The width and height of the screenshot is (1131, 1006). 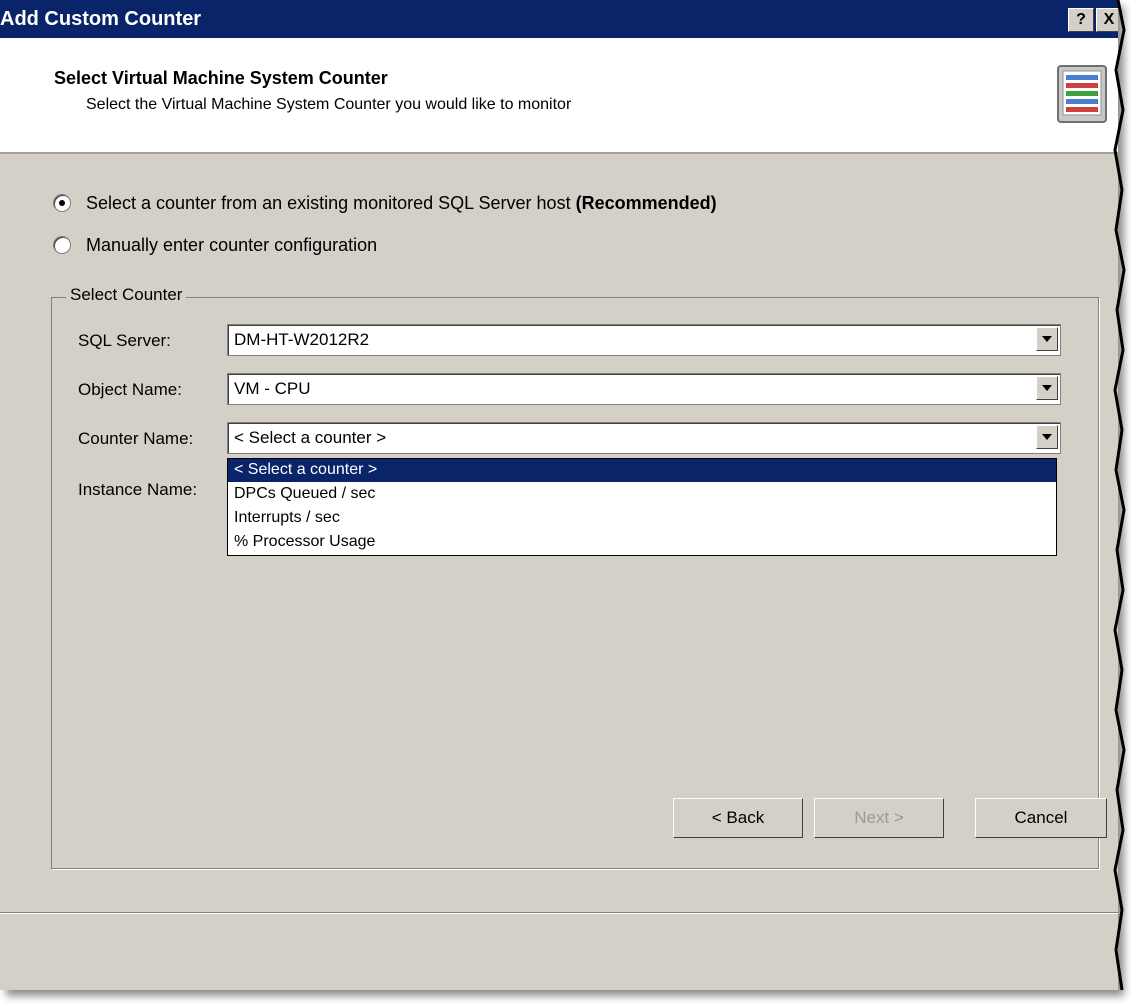 What do you see at coordinates (642, 542) in the screenshot?
I see `list-item: % Processor Usage` at bounding box center [642, 542].